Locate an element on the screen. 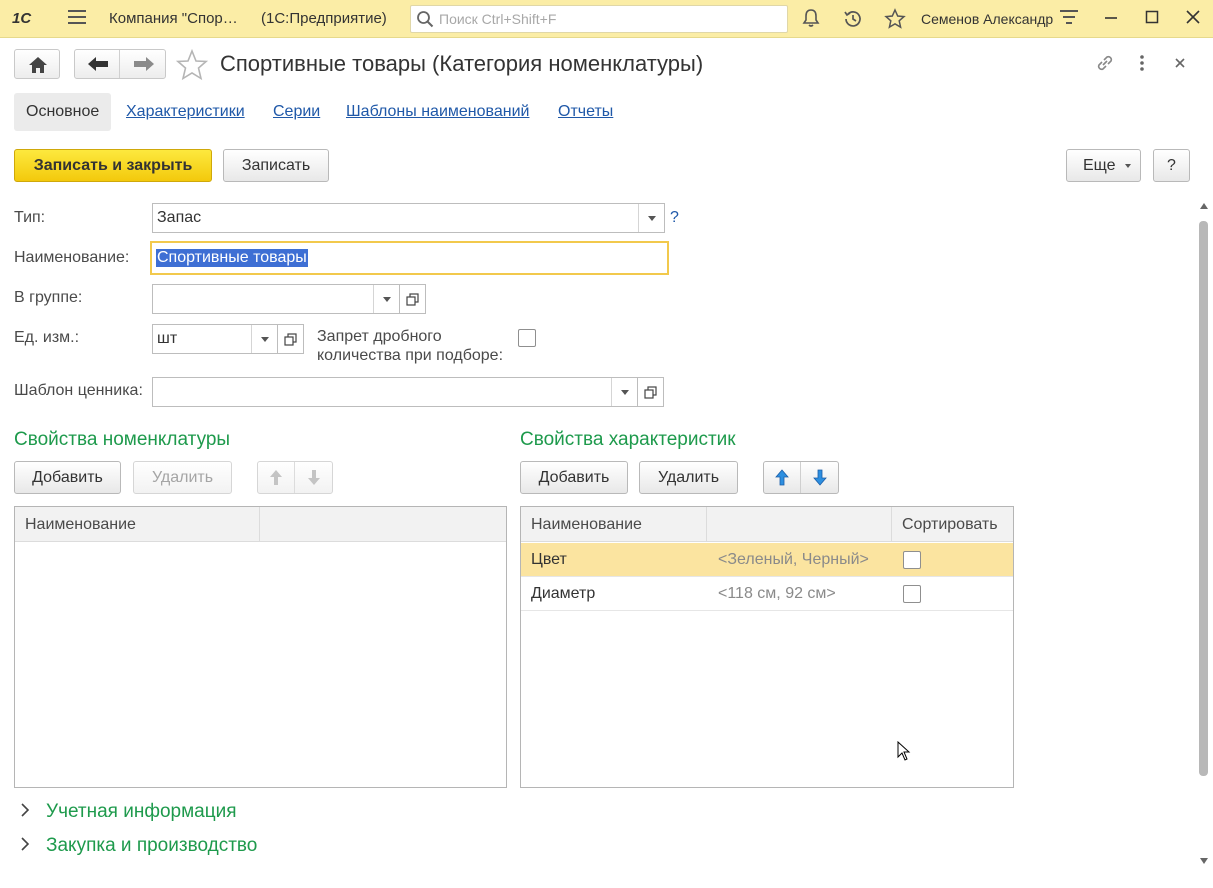  settings-menu-icon is located at coordinates (1069, 19).